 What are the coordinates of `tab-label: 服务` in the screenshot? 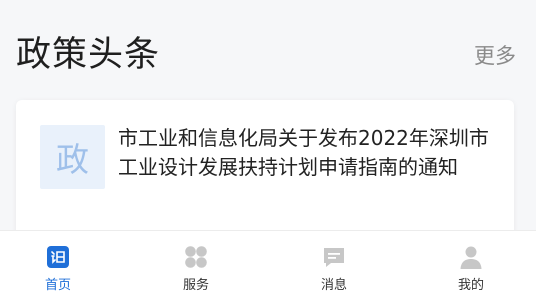 It's located at (195, 285).